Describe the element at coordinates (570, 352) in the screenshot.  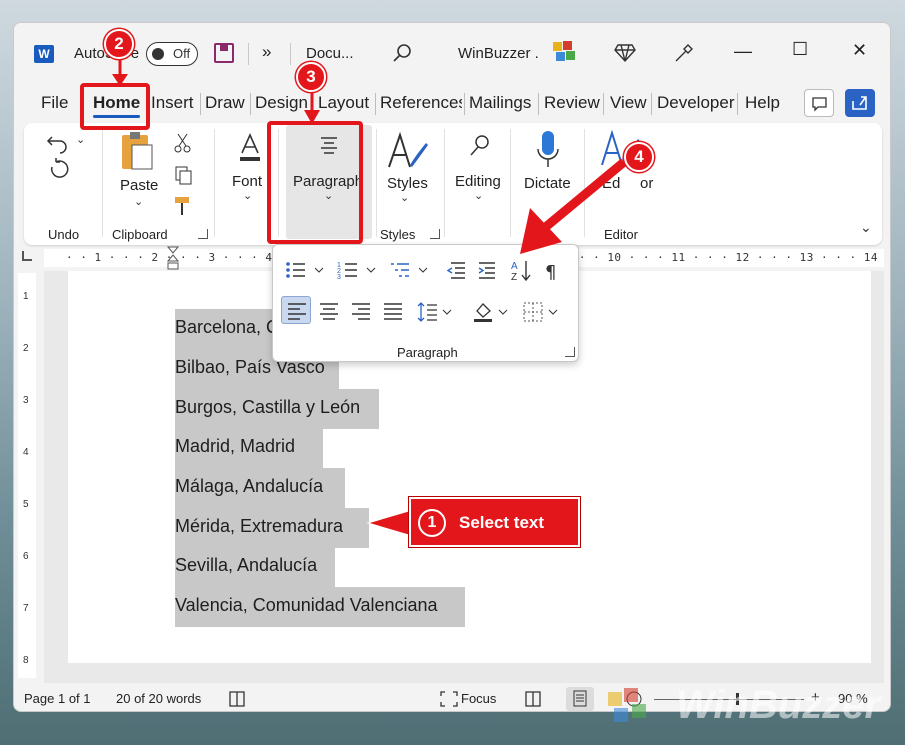
I see `paragraph-launcher-icon` at that location.